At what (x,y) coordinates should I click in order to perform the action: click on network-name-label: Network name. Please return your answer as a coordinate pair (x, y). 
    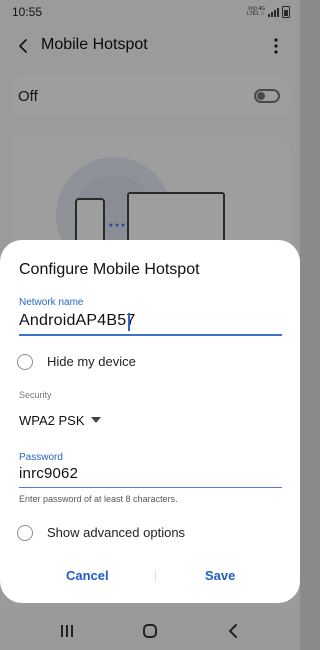
    Looking at the image, I should click on (51, 302).